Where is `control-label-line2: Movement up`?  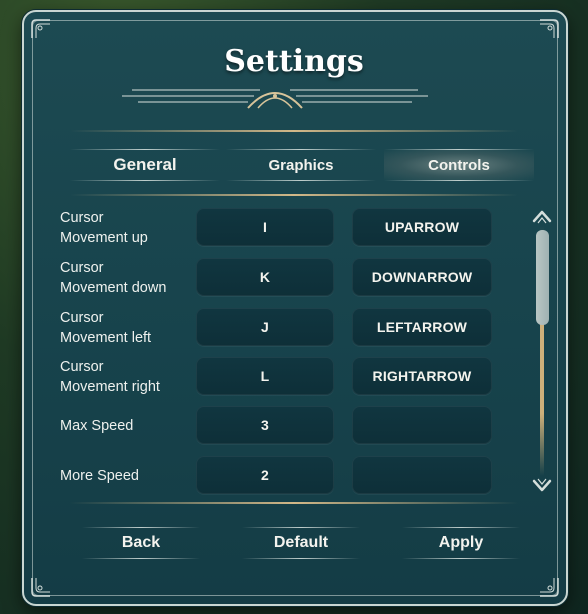 control-label-line2: Movement up is located at coordinates (104, 238).